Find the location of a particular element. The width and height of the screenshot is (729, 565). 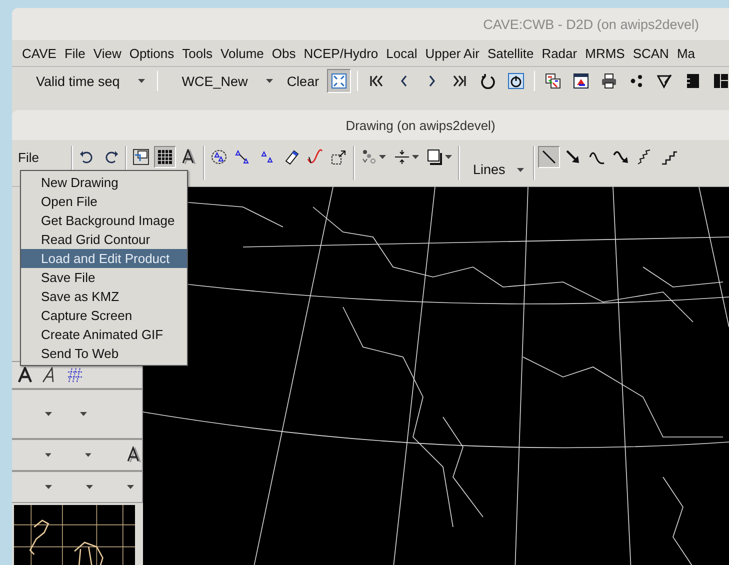

stacked-squares-icon is located at coordinates (435, 157).